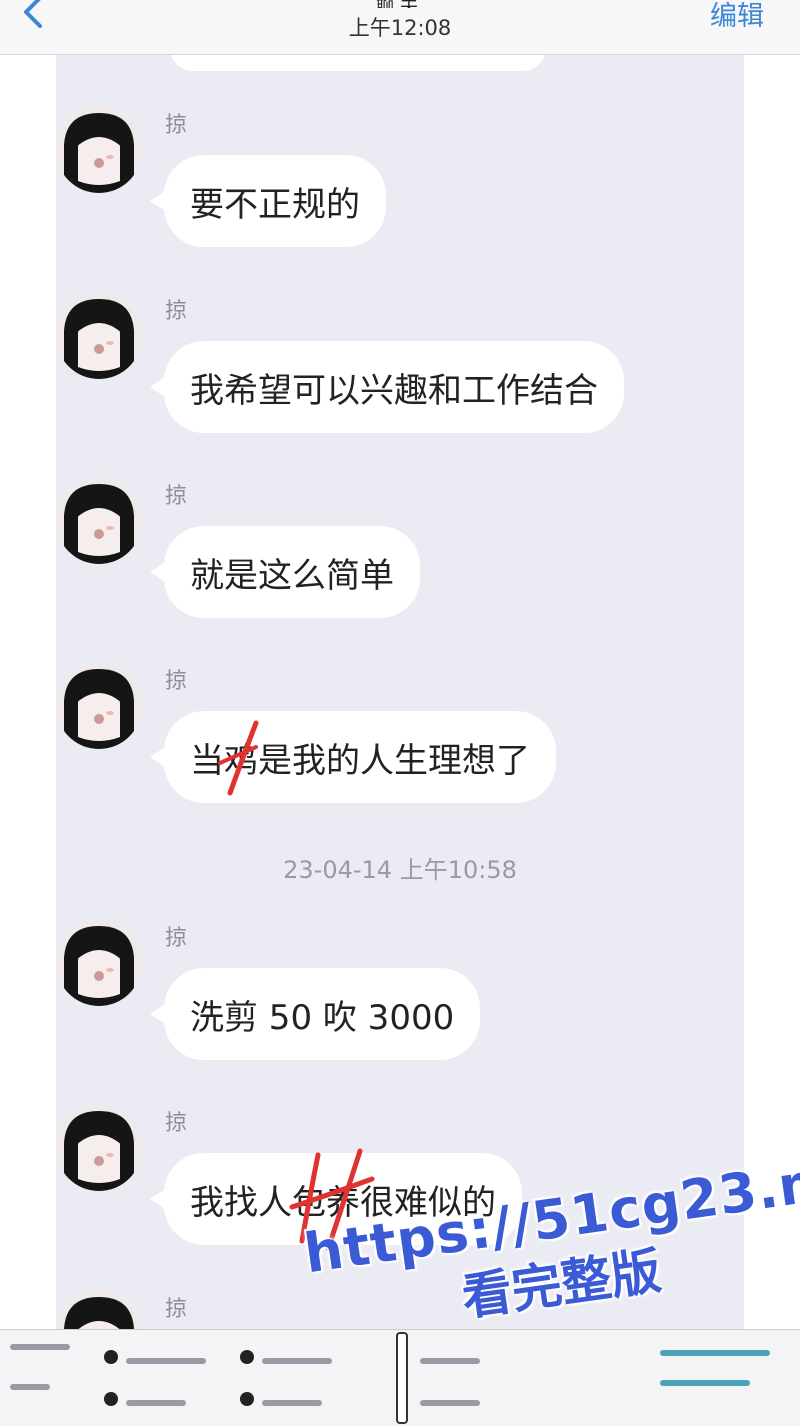 This screenshot has width=800, height=1426. I want to click on previous-message-bubble, so click(358, 63).